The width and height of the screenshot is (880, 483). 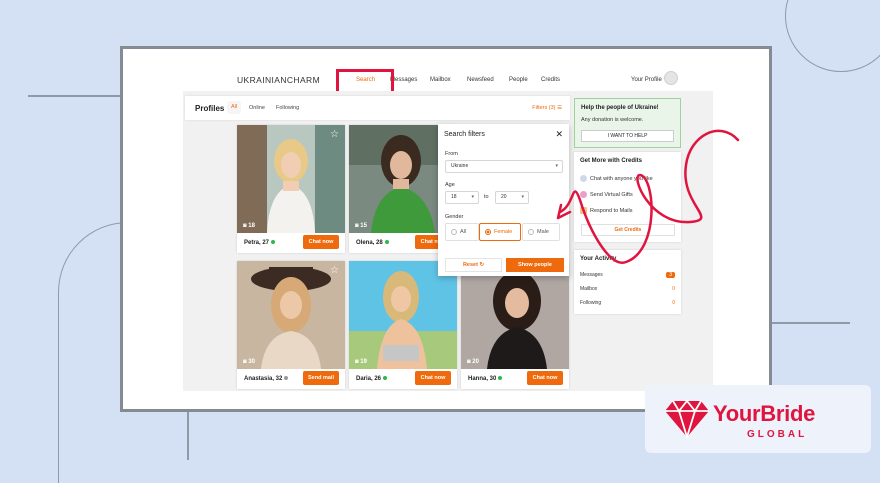 I want to click on profile-card: ☆ ◙ 18 Petra, 27 Chat now, so click(x=291, y=189).